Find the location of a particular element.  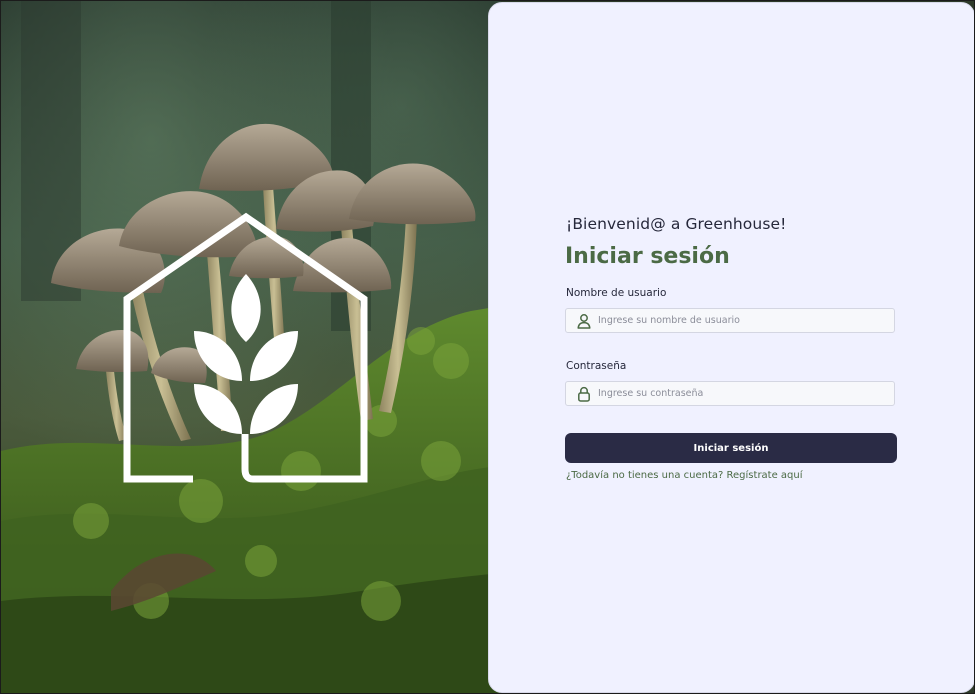

lock-icon is located at coordinates (584, 394).